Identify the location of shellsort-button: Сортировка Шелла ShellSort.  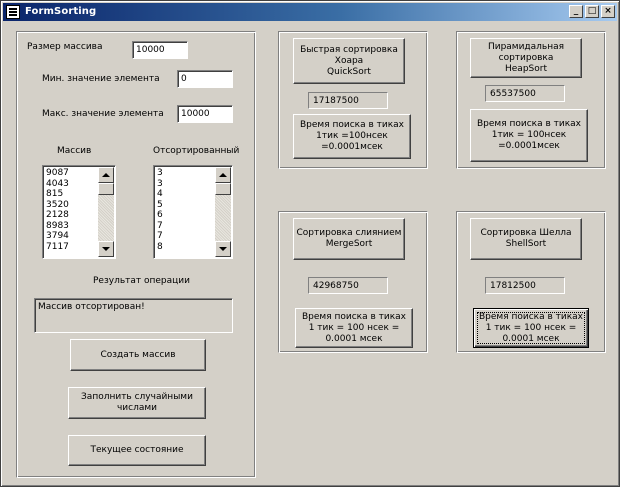
(526, 239).